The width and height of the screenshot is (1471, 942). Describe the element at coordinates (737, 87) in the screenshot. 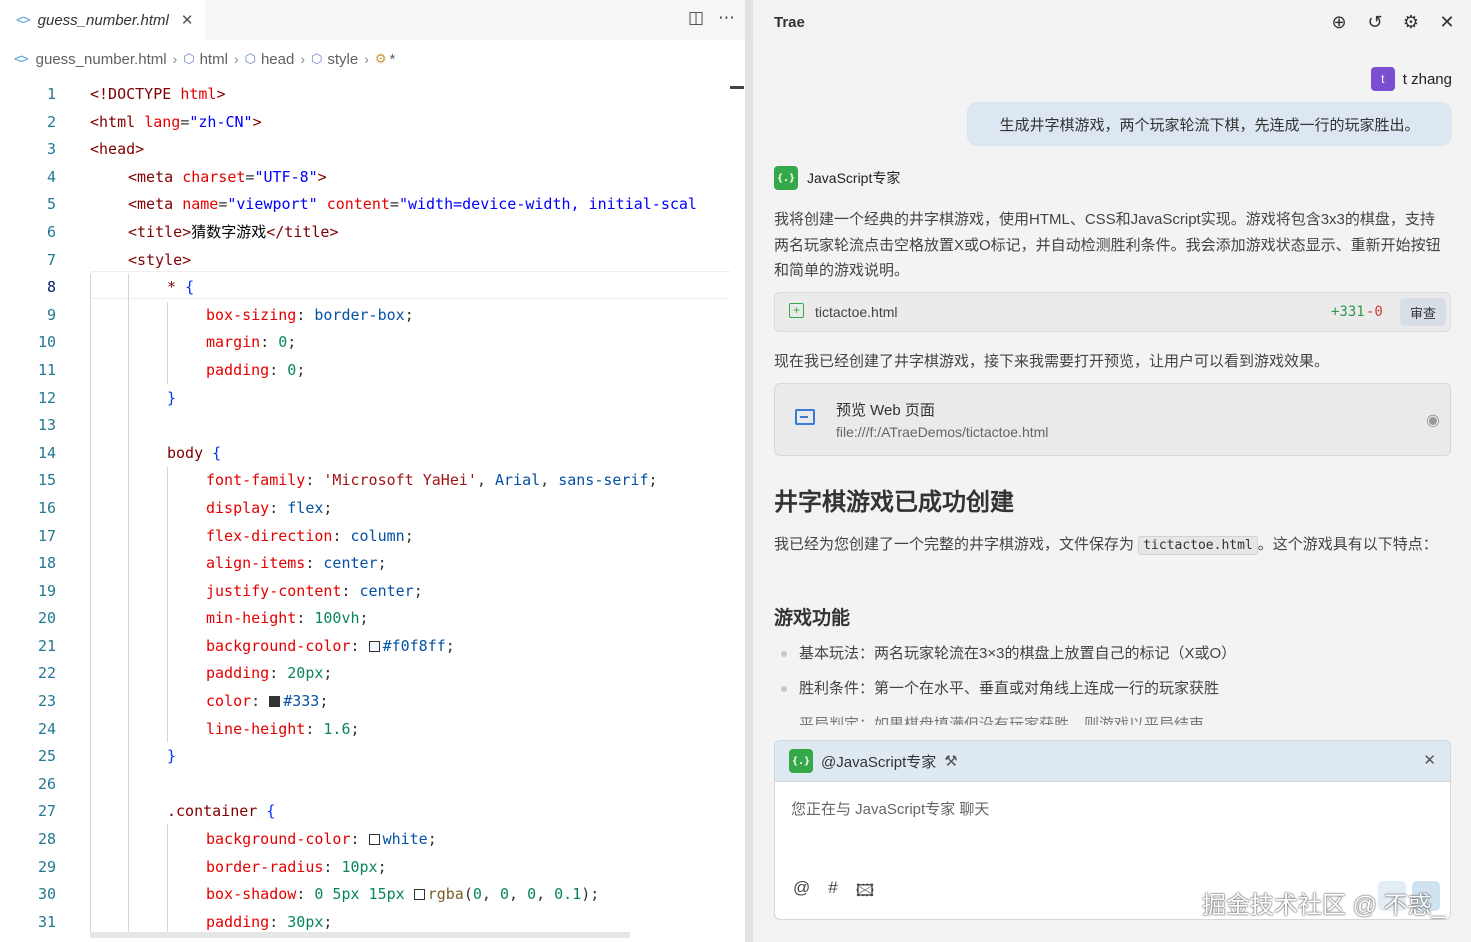

I see `minimap-scroll-indicator` at that location.